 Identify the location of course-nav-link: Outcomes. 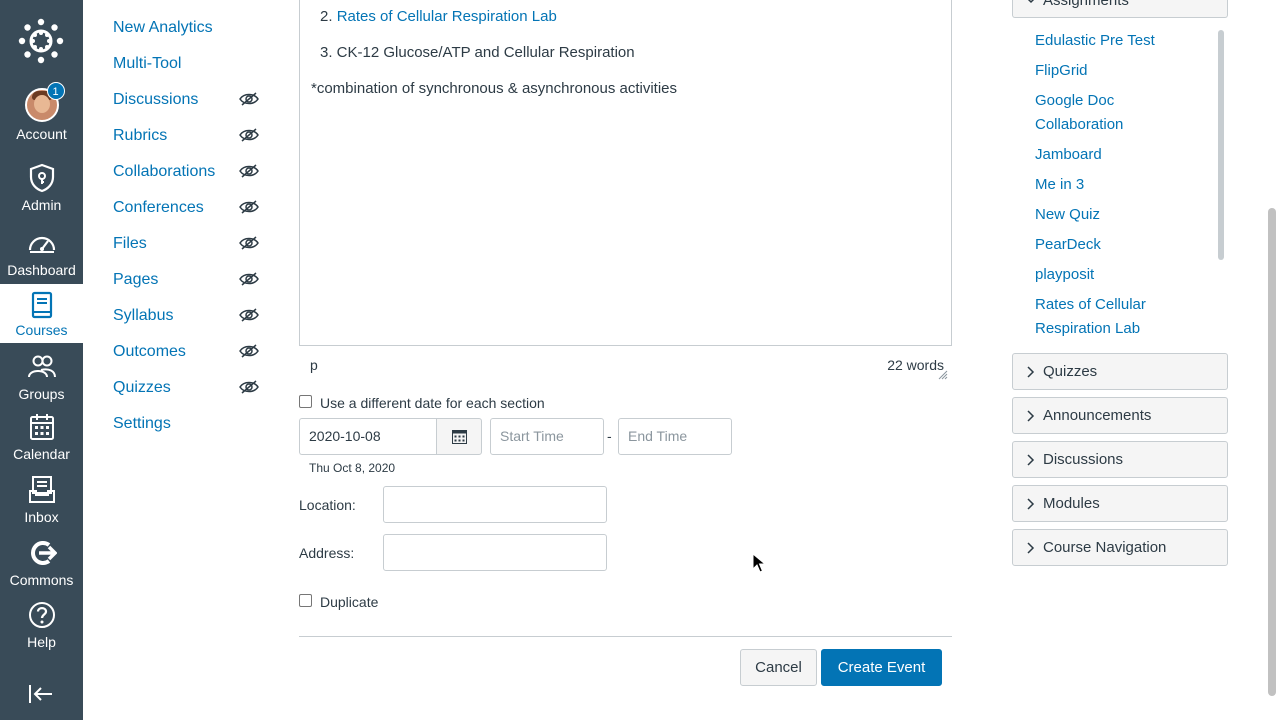
(149, 351).